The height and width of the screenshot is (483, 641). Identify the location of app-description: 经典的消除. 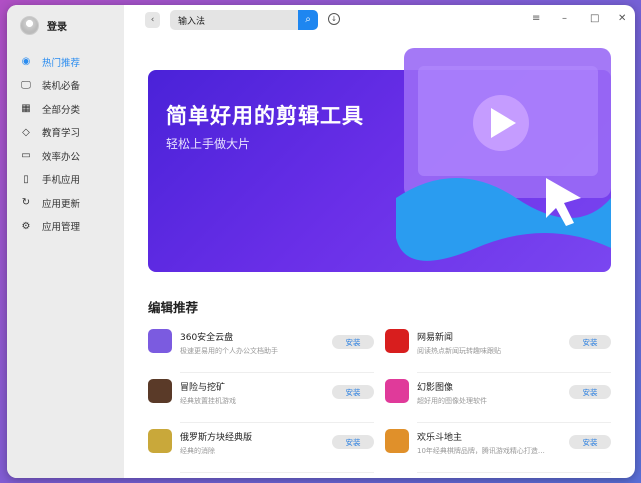
(197, 451).